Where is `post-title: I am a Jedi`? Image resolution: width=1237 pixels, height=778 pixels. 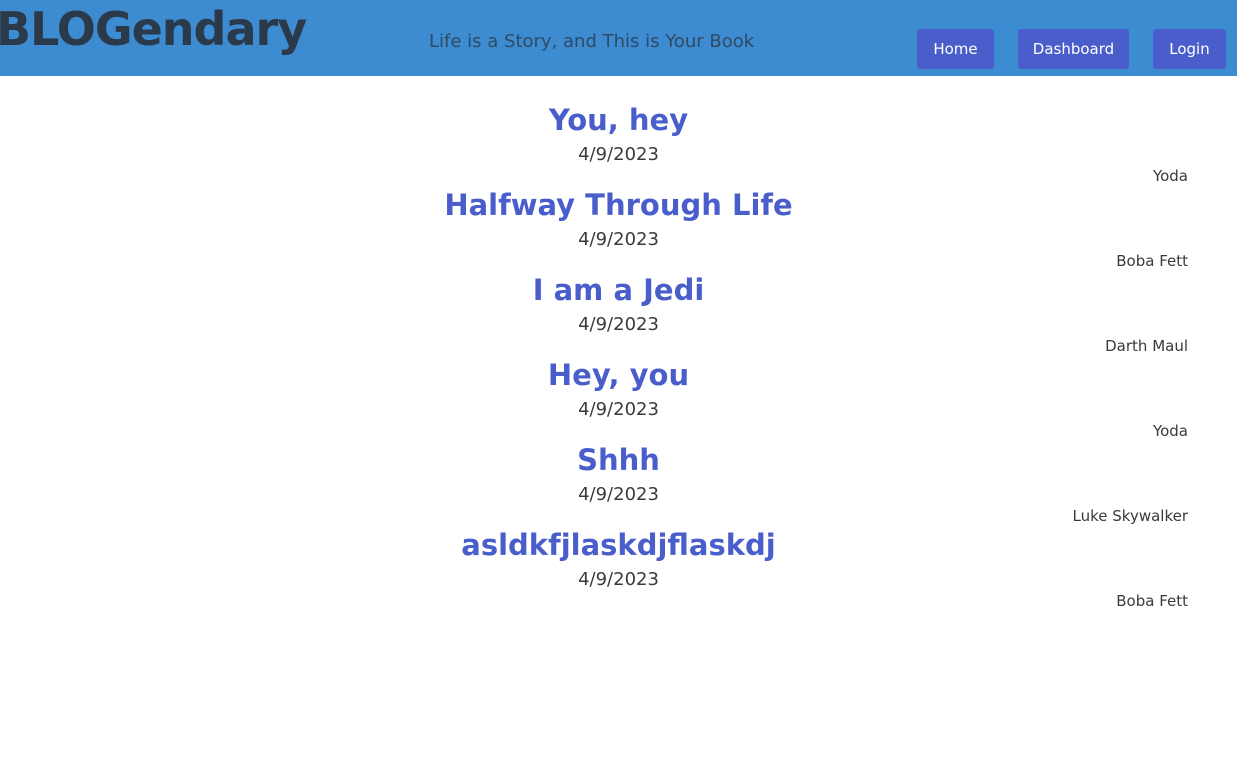 post-title: I am a Jedi is located at coordinates (618, 290).